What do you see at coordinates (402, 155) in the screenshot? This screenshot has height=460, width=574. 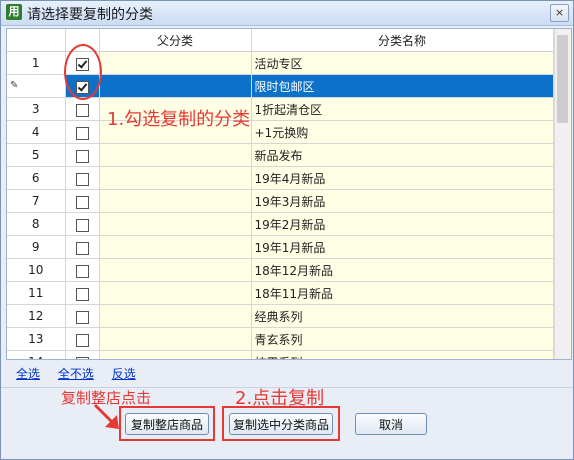 I see `category-name-cell: 新品发布` at bounding box center [402, 155].